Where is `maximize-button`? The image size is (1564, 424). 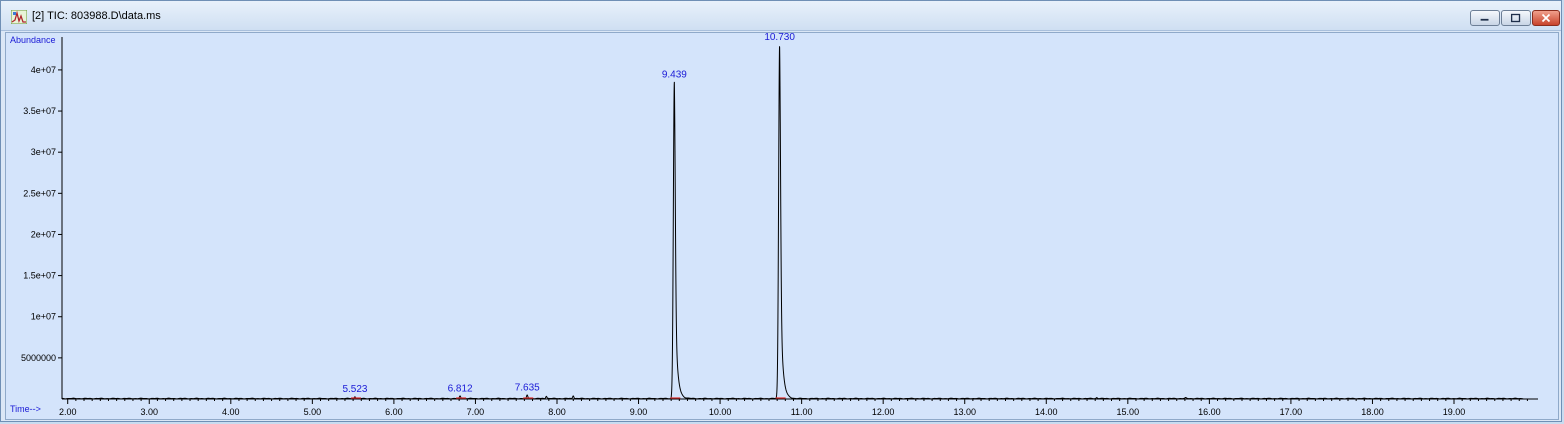 maximize-button is located at coordinates (1516, 18).